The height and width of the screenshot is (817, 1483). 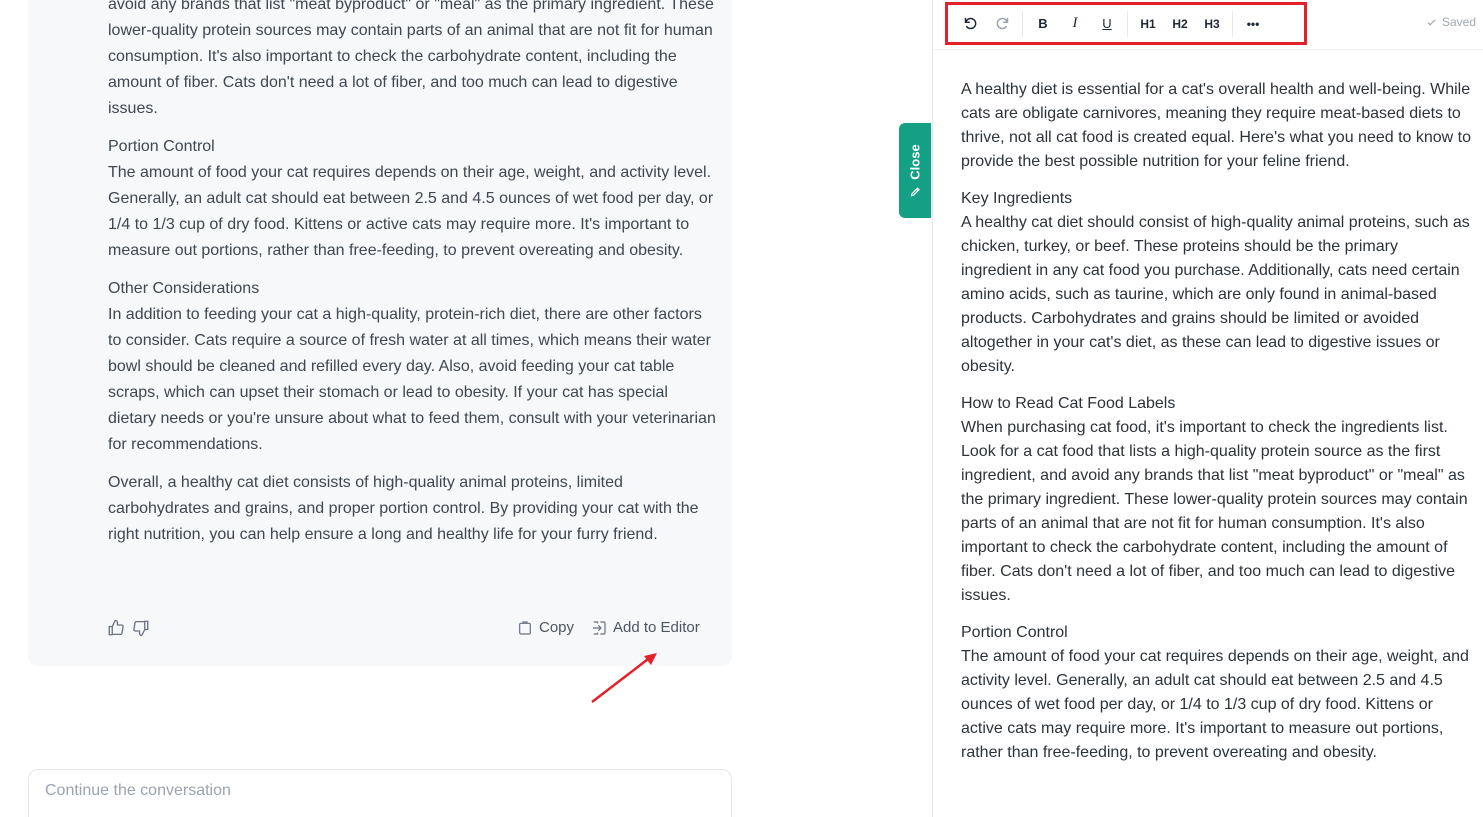 I want to click on add-to-editor-button: Add to Editor, so click(x=645, y=627).